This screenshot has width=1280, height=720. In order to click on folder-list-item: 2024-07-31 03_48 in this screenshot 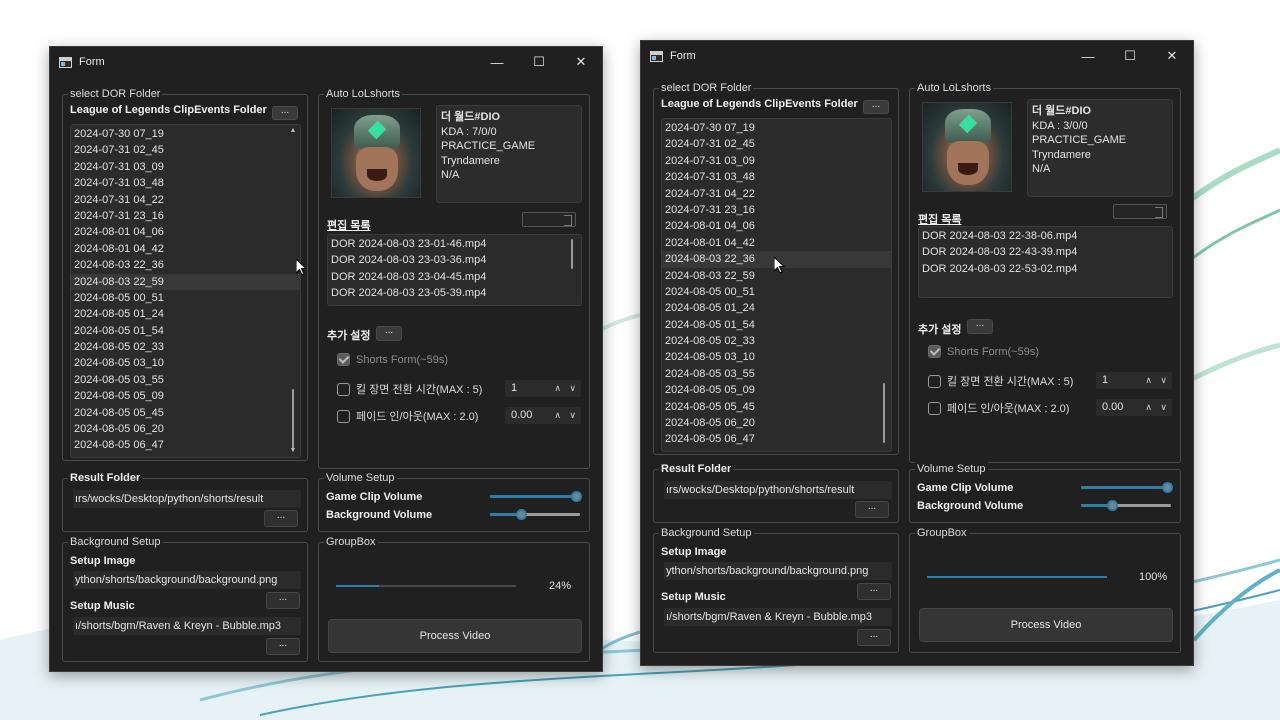, I will do `click(185, 183)`.